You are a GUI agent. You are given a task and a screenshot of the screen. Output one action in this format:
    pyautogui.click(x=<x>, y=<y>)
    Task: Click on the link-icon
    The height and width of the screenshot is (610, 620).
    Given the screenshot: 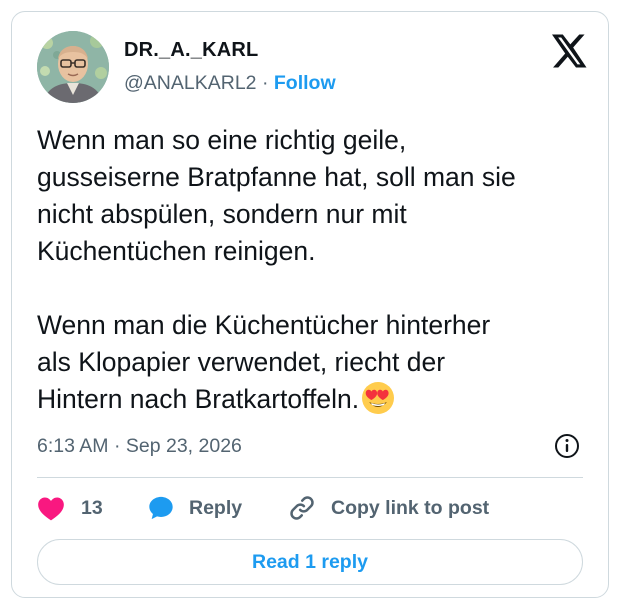 What is the action you would take?
    pyautogui.click(x=302, y=508)
    